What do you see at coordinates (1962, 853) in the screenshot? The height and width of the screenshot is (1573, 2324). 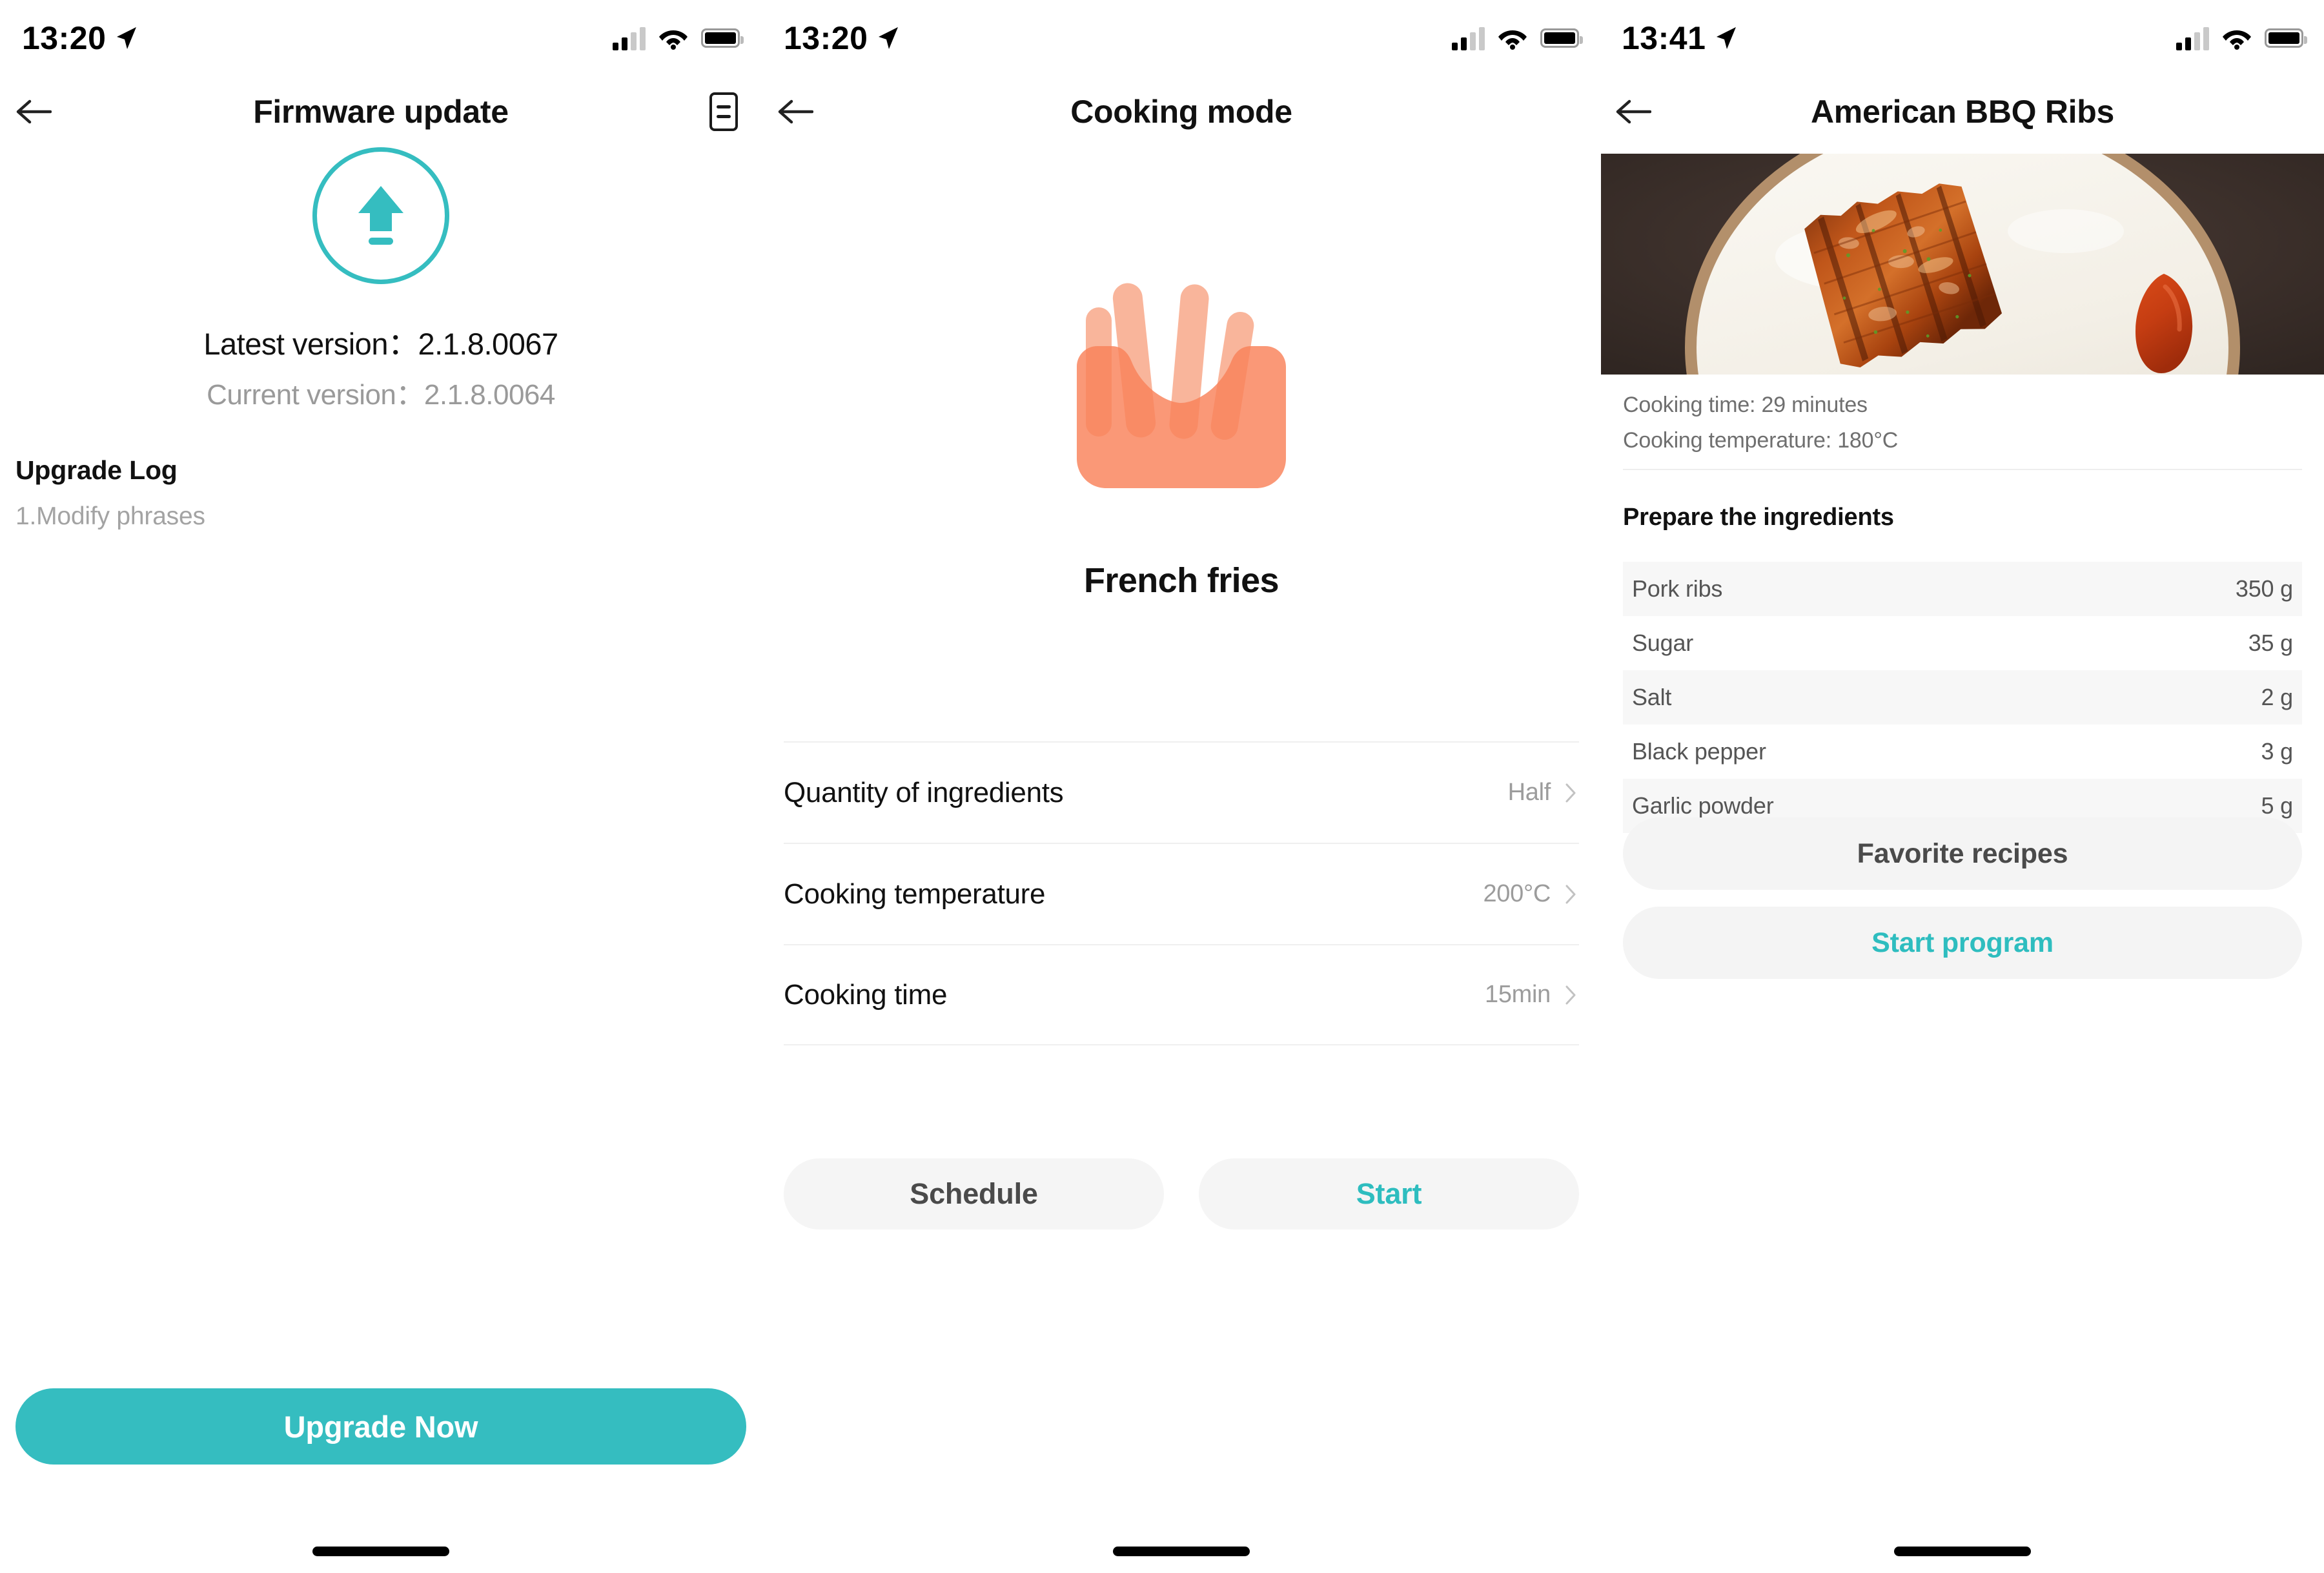 I see `favorite-recipes-button: Favorite recipes` at bounding box center [1962, 853].